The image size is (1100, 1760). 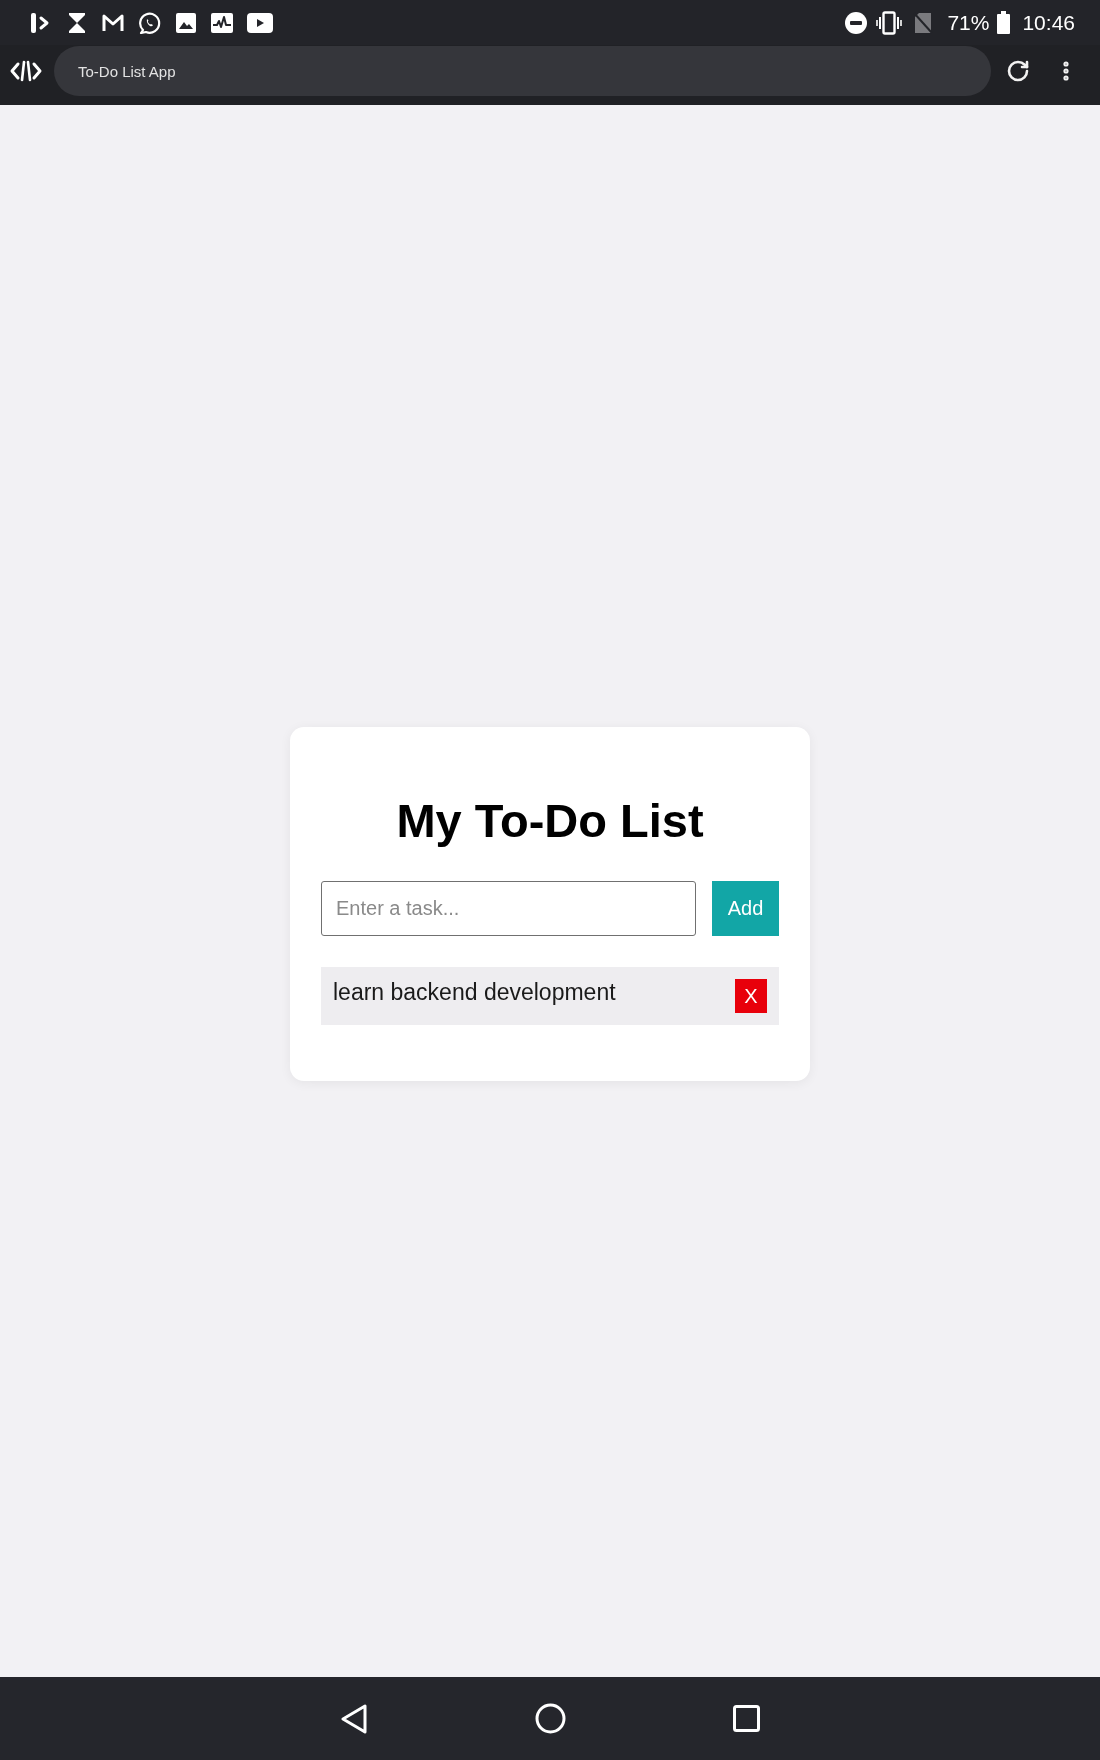 What do you see at coordinates (746, 1718) in the screenshot?
I see `recents-icon` at bounding box center [746, 1718].